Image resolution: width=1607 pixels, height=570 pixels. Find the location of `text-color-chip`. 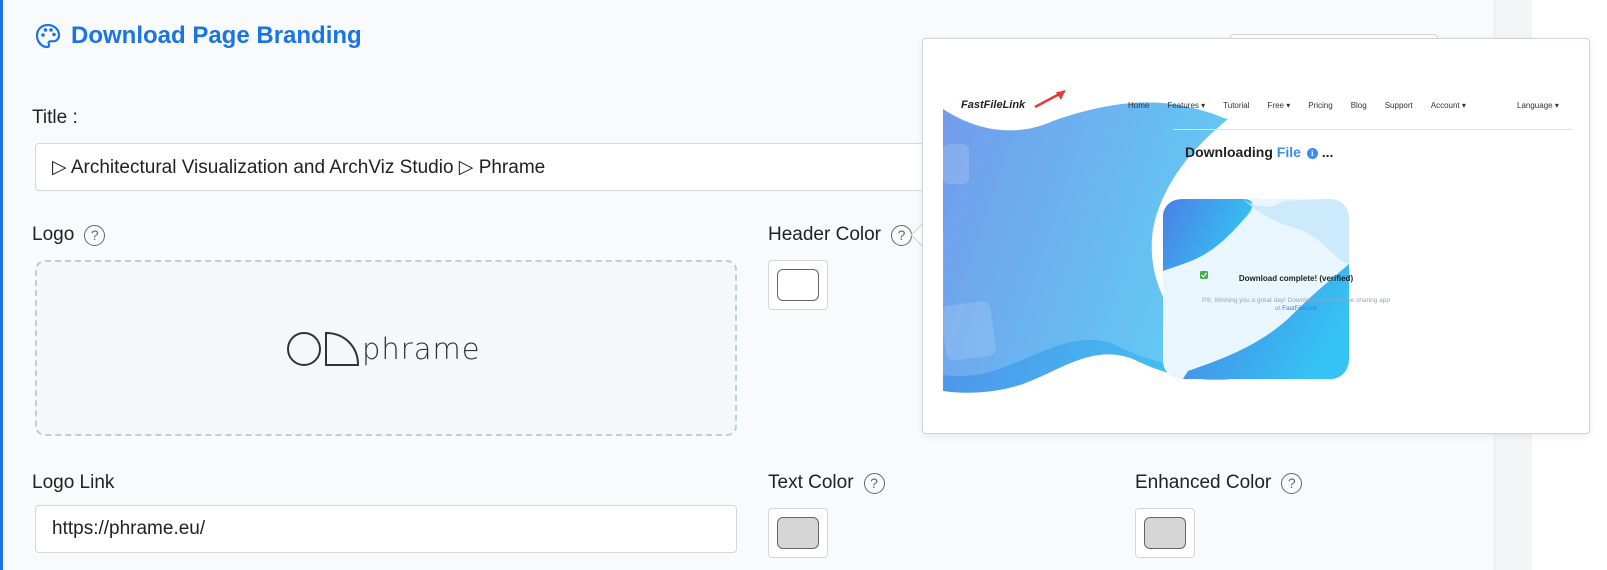

text-color-chip is located at coordinates (798, 533).